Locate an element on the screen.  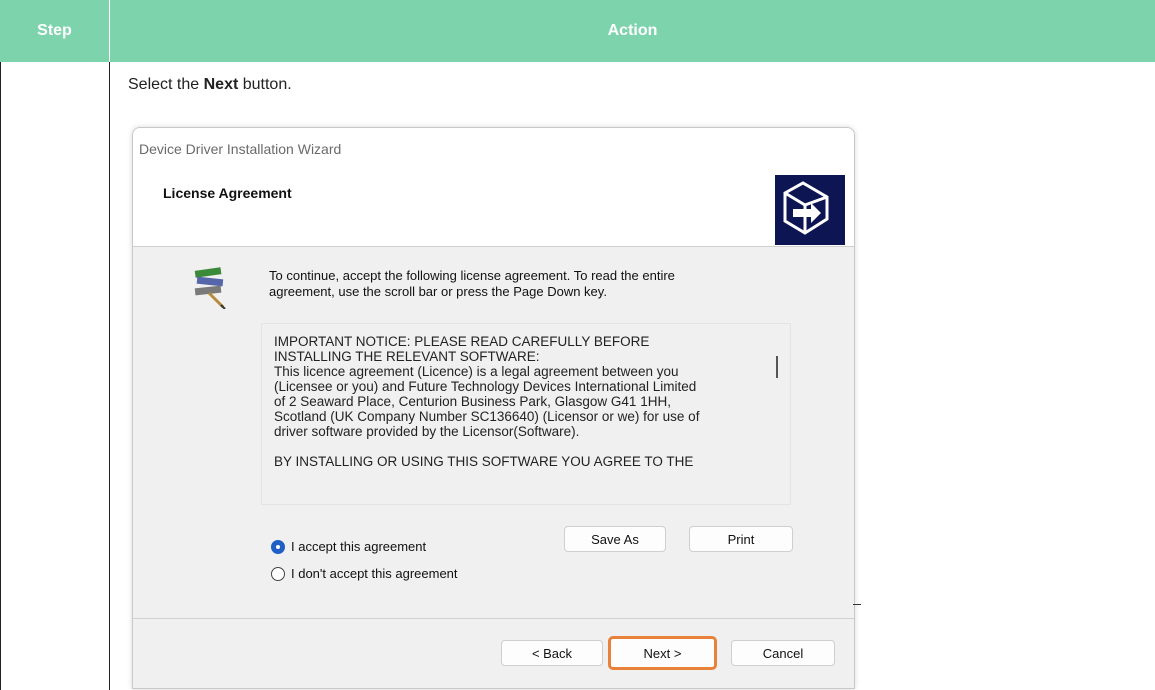
footer-divider is located at coordinates (493, 618).